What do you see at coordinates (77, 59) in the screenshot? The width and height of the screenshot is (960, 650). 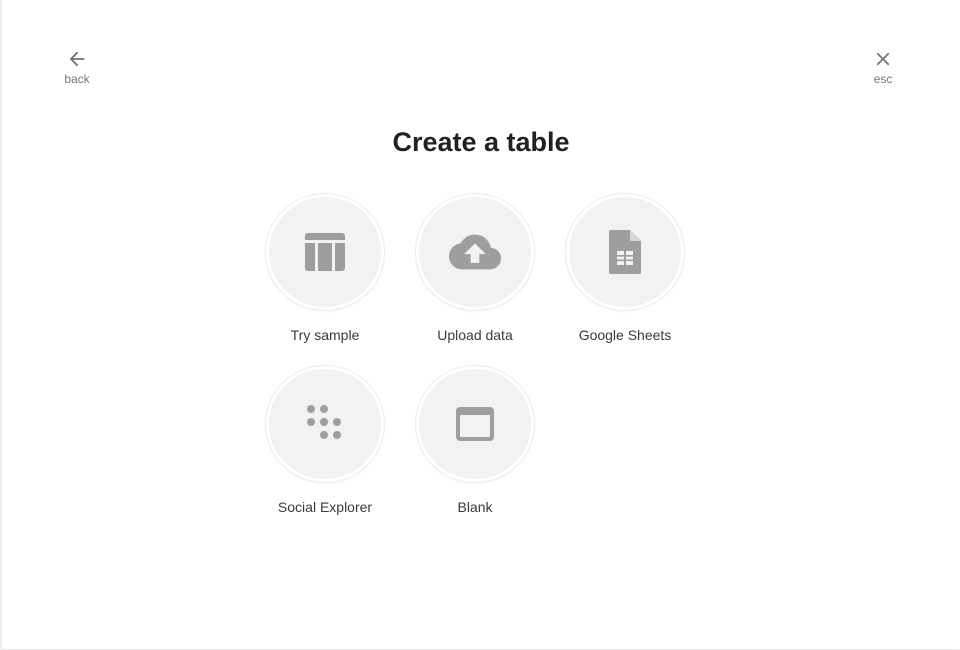 I see `arrow-left-icon` at bounding box center [77, 59].